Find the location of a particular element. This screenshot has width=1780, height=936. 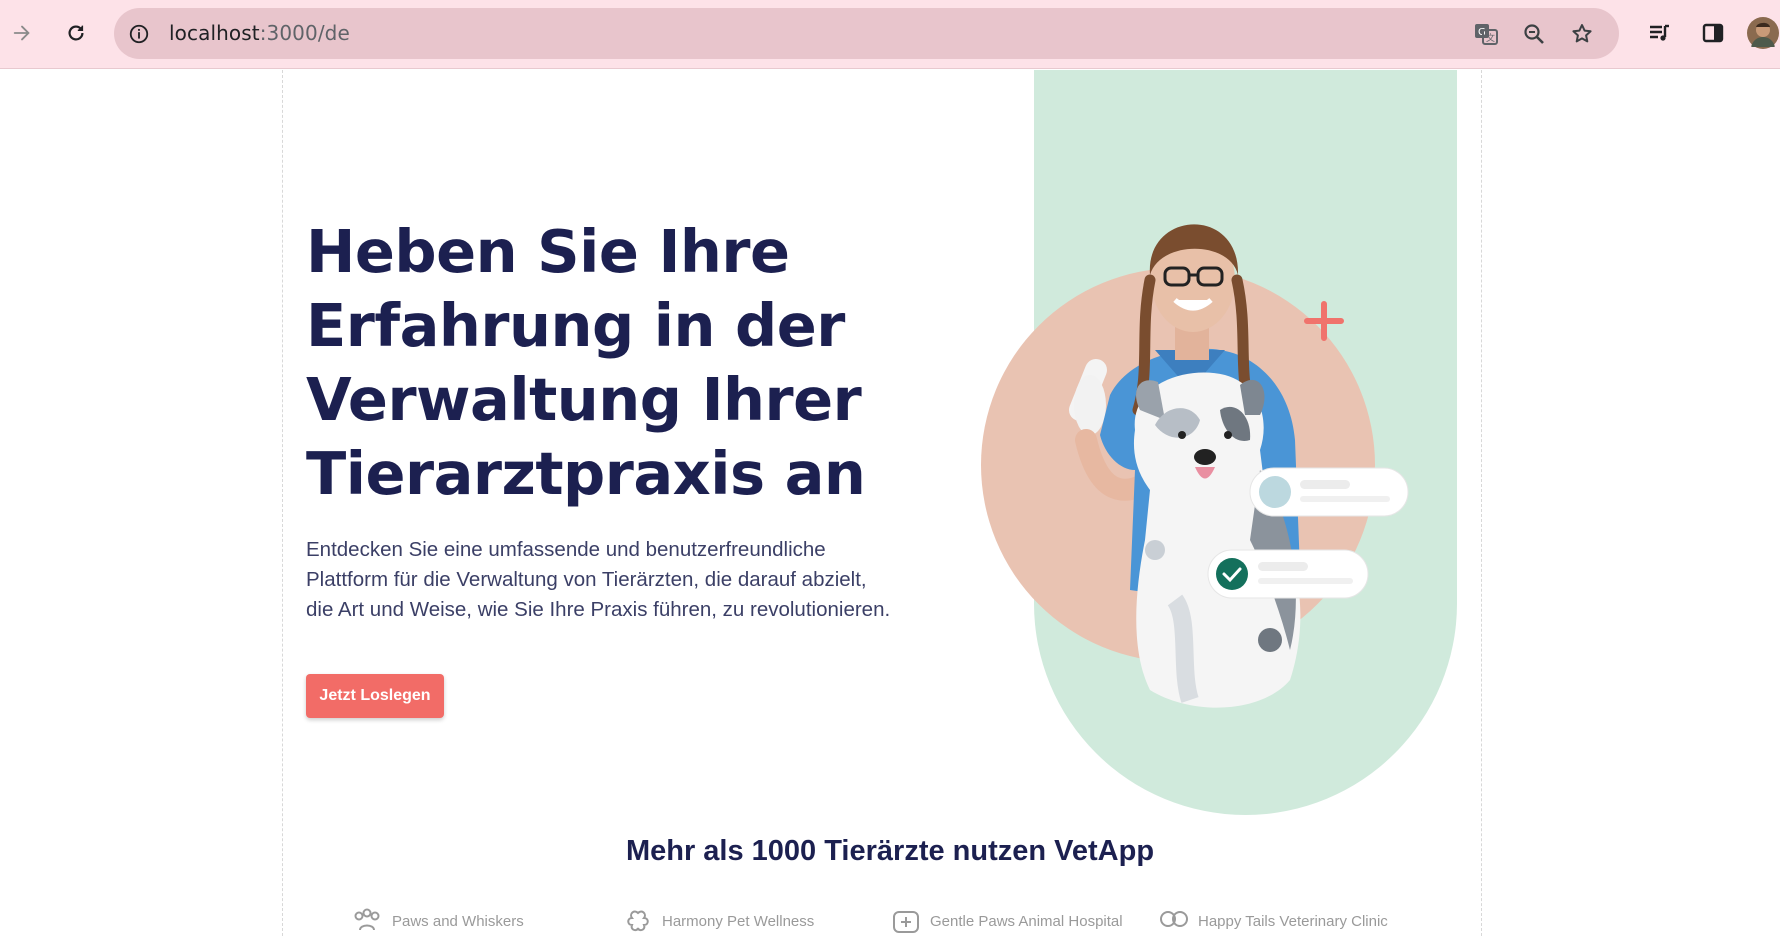

partner-logo: Happy Tails Veterinary Clinic is located at coordinates (1273, 921).